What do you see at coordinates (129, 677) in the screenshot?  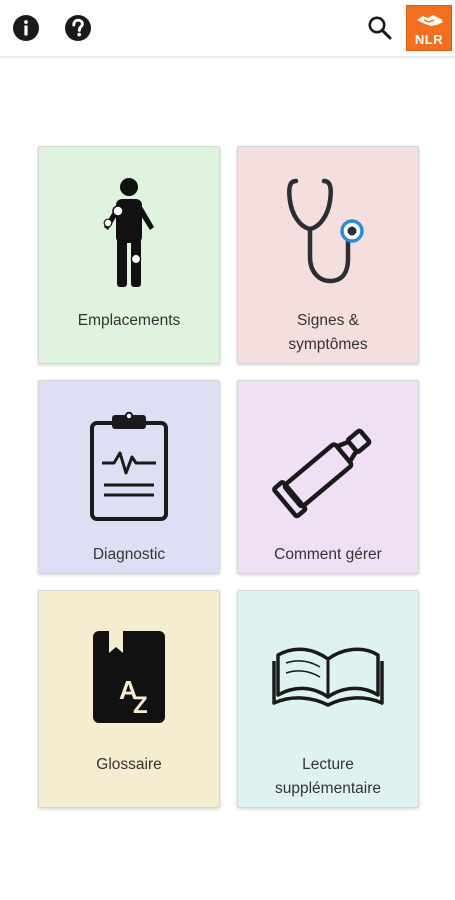 I see `glossary-book-icon: A Z` at bounding box center [129, 677].